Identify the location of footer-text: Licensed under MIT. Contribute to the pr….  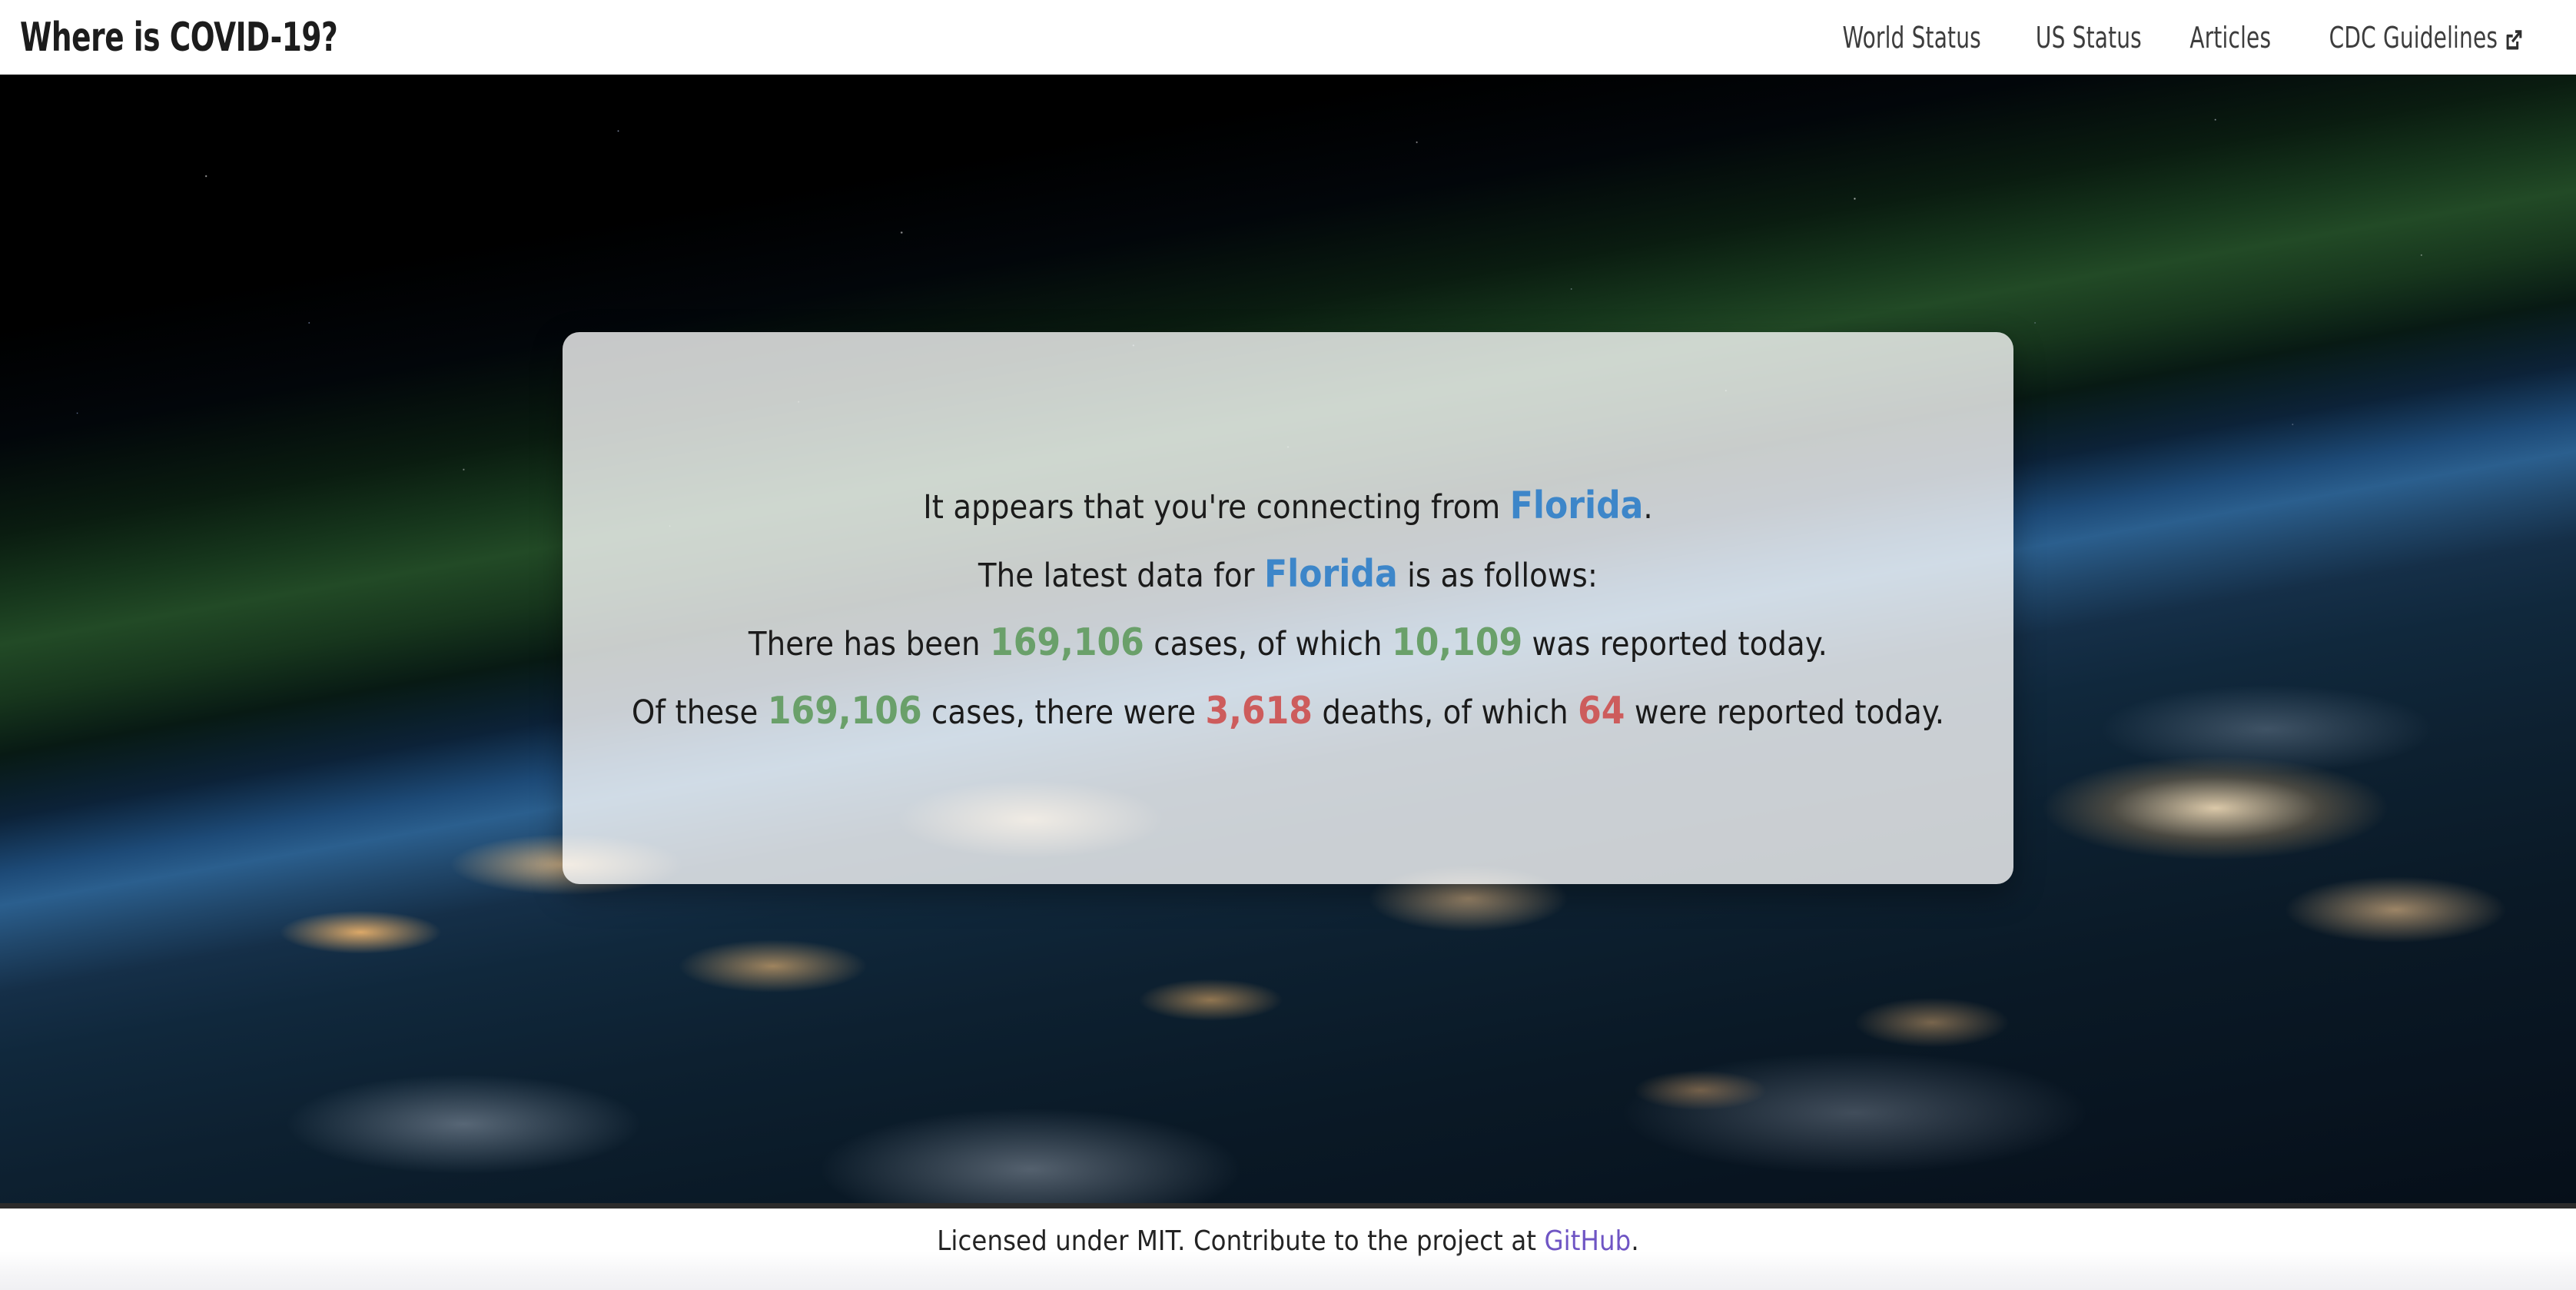
(1287, 1241).